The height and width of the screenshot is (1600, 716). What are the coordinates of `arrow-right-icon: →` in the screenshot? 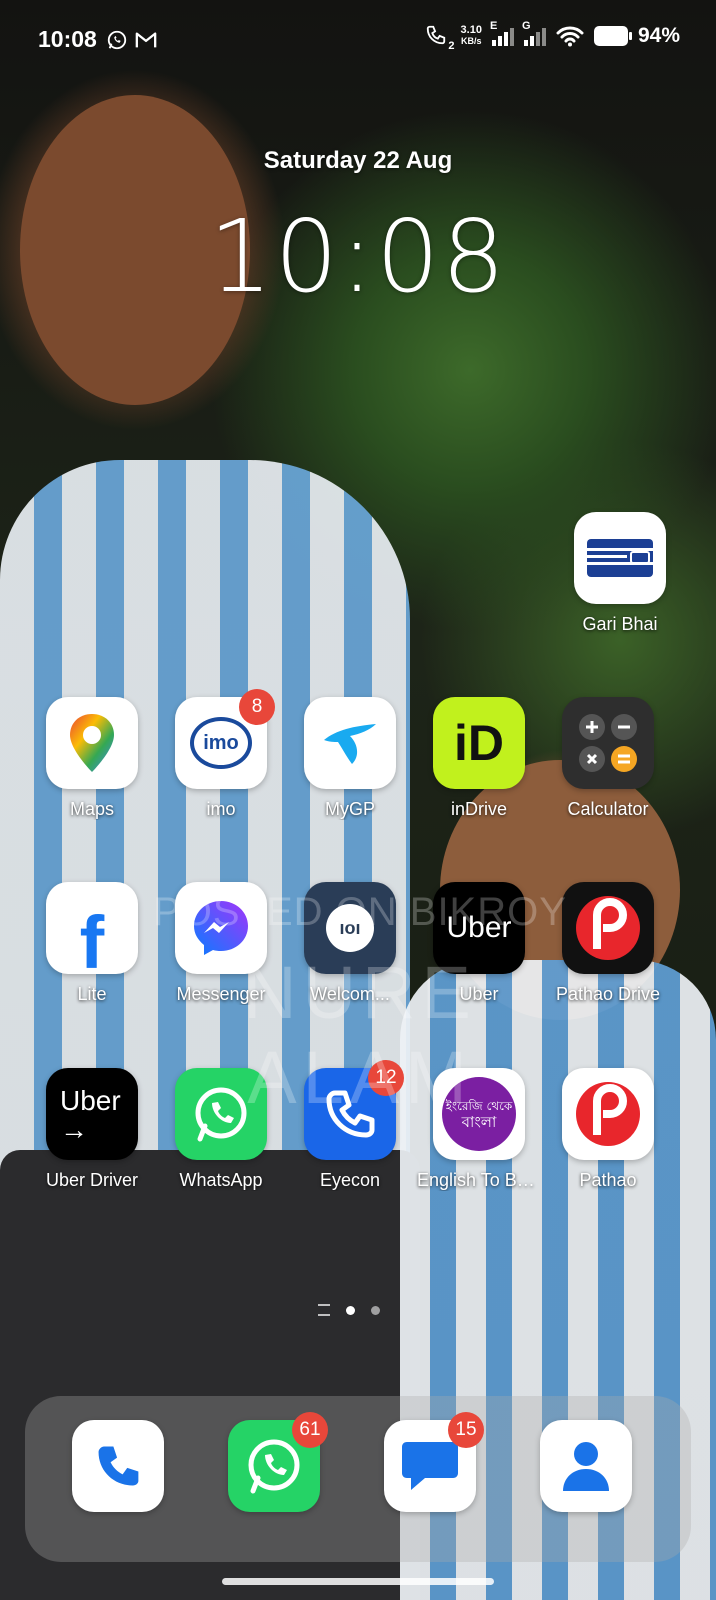 It's located at (74, 1129).